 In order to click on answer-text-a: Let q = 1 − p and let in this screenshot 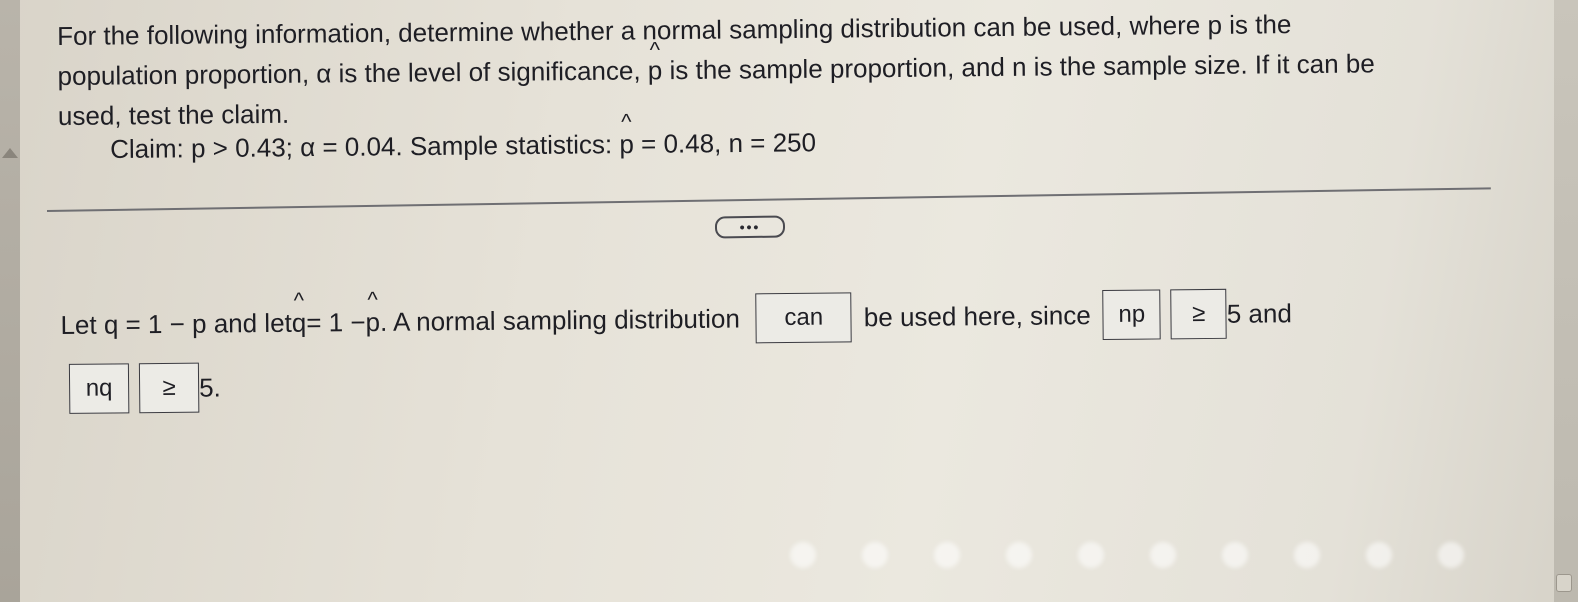, I will do `click(176, 323)`.